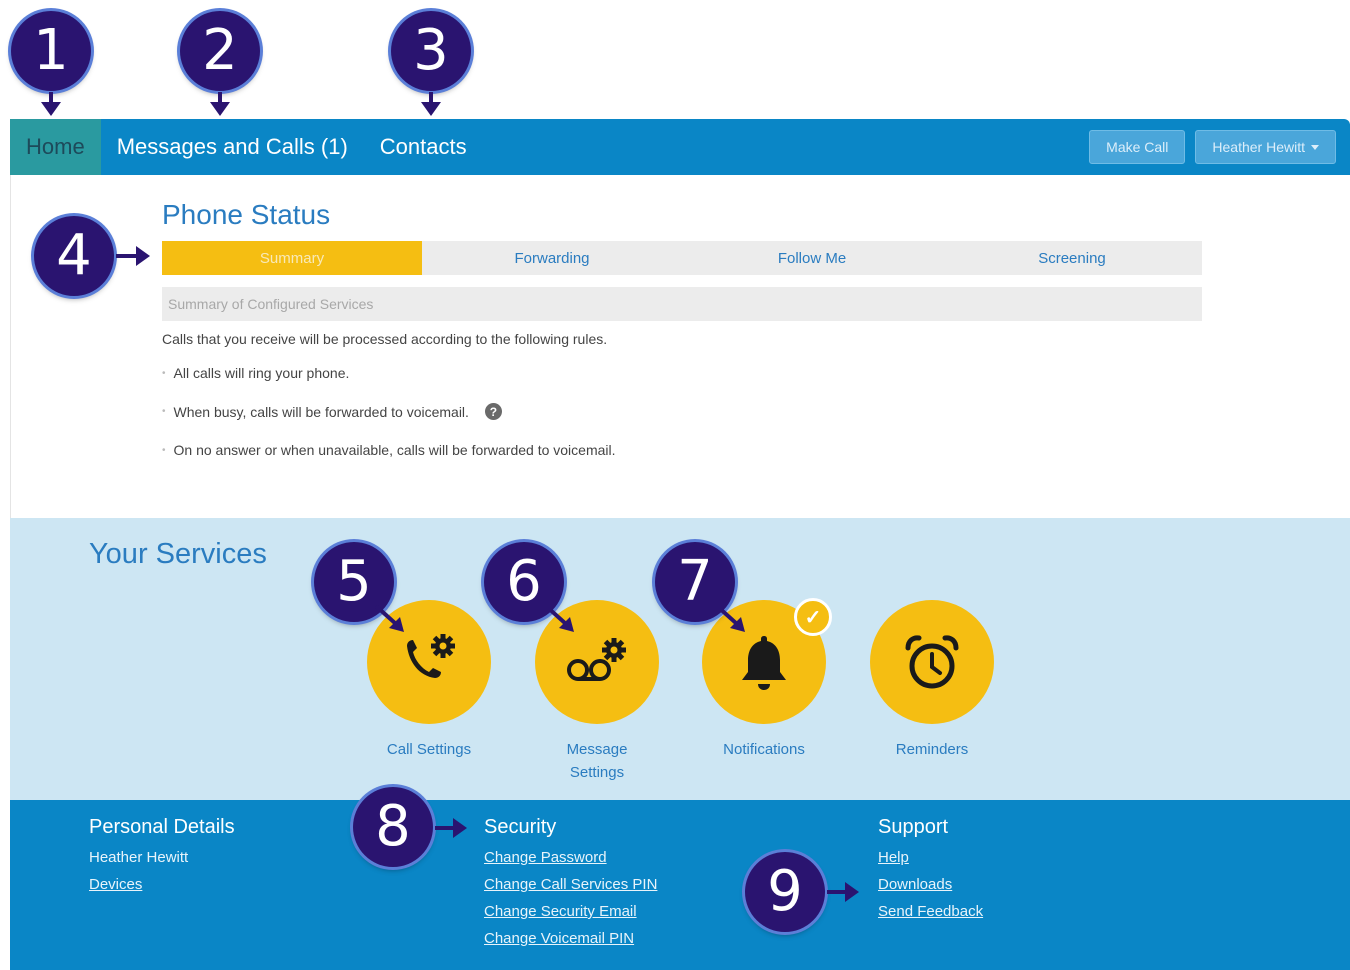 This screenshot has width=1350, height=970. I want to click on callout-marker: 9, so click(785, 892).